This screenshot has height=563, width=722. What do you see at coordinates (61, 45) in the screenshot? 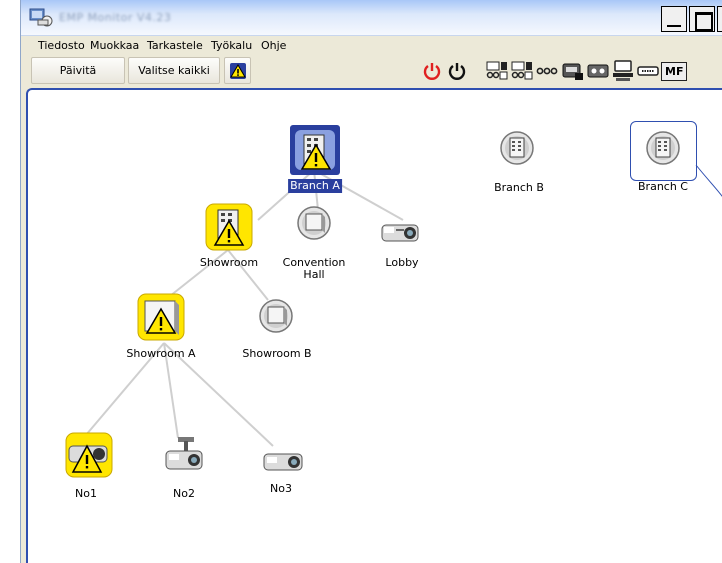
I see `menu-tiedosto: Tiedosto` at bounding box center [61, 45].